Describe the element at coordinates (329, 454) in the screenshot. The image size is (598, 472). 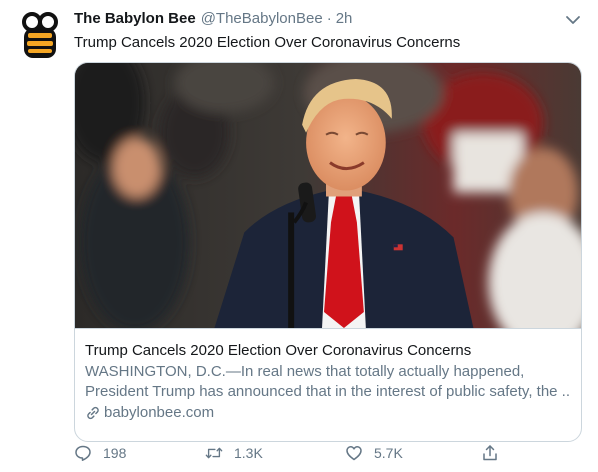
I see `tweet-actions: 198 1.3K 5.7K` at that location.